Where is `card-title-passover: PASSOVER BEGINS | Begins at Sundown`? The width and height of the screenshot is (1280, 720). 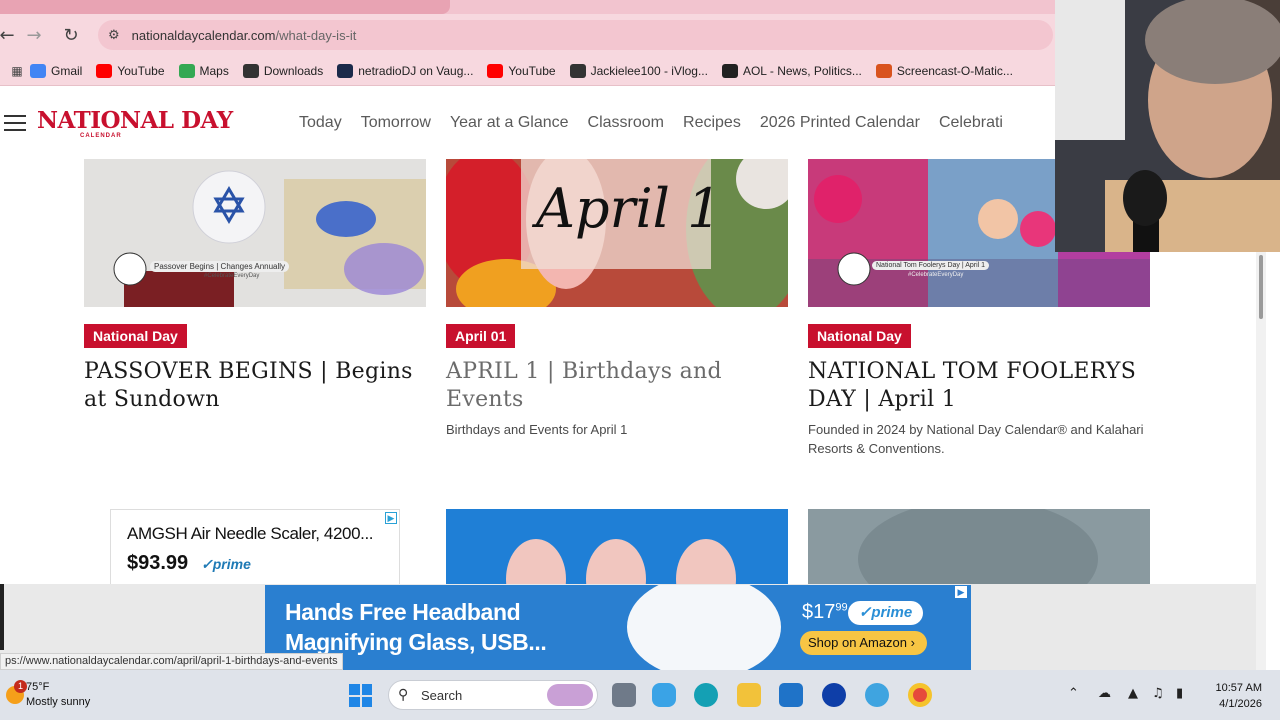 card-title-passover: PASSOVER BEGINS | Begins at Sundown is located at coordinates (256, 386).